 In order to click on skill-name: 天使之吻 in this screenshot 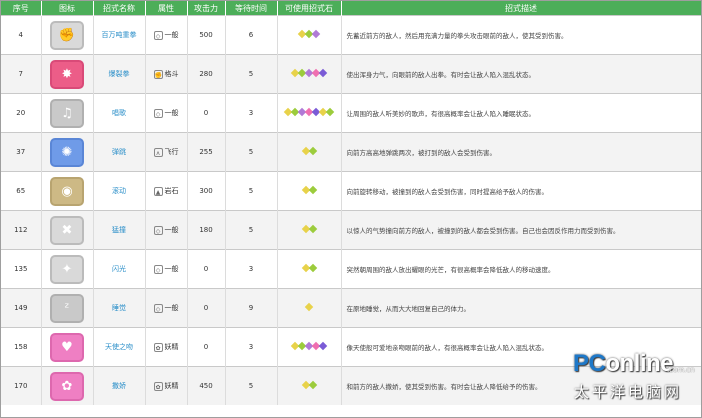, I will do `click(119, 347)`.